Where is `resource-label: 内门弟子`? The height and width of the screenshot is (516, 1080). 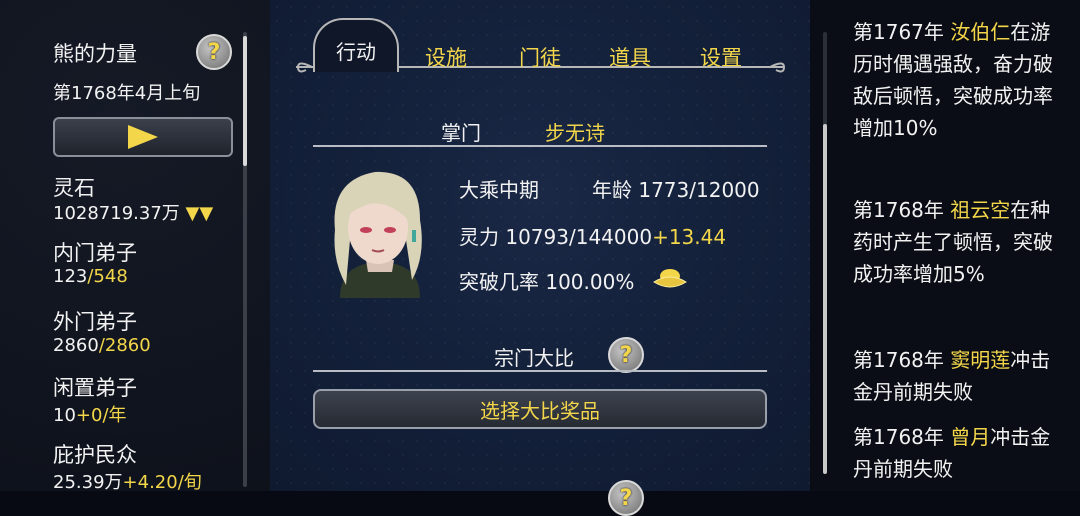 resource-label: 内门弟子 is located at coordinates (95, 253).